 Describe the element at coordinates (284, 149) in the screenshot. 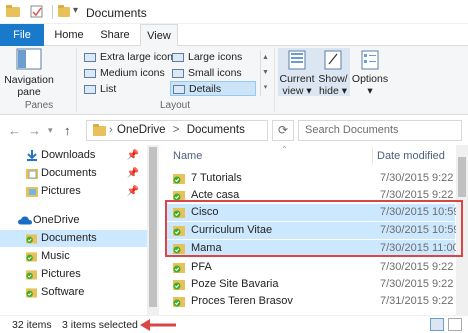

I see `sort-up-icon: ⌃` at that location.